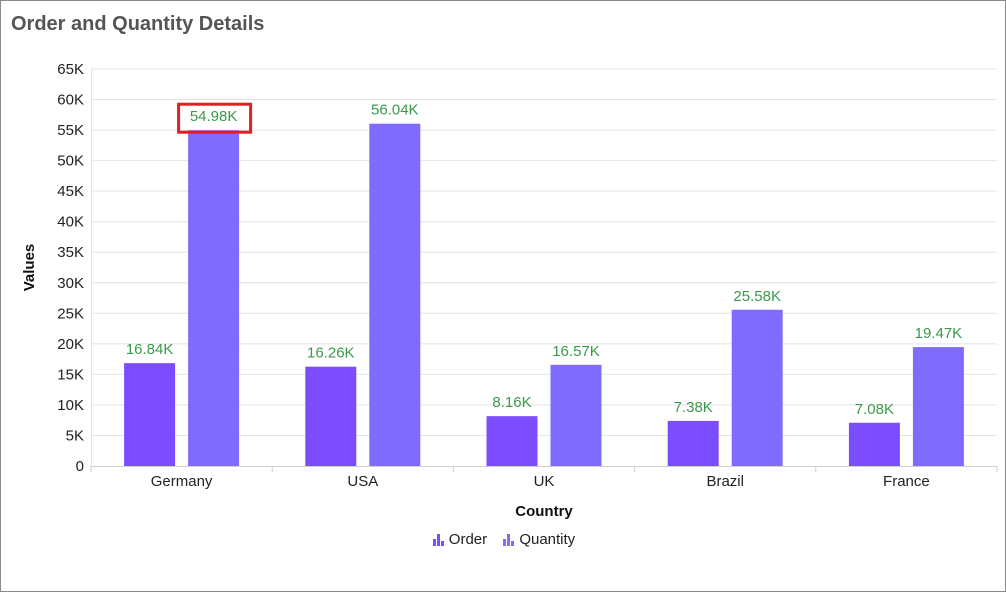 This screenshot has width=1006, height=593. Describe the element at coordinates (938, 406) in the screenshot. I see `bar-quantity-france` at that location.